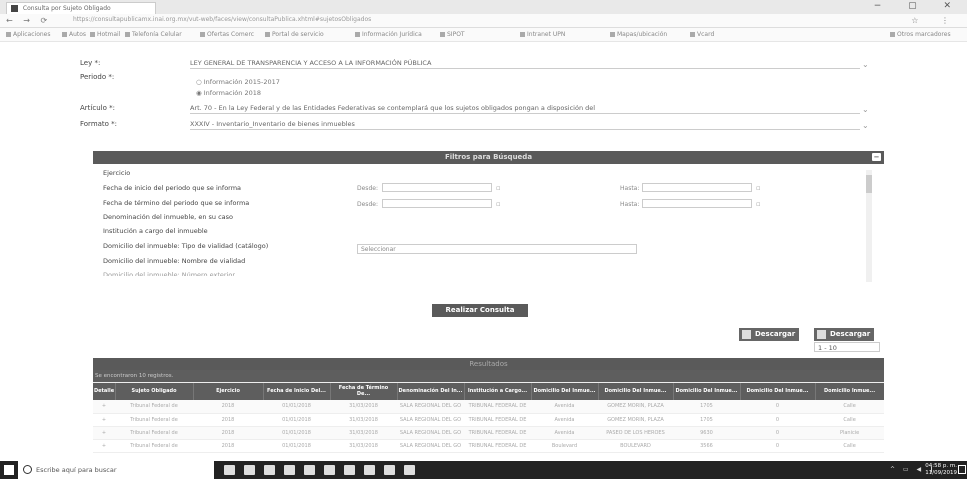 This screenshot has height=479, width=967. What do you see at coordinates (169, 273) in the screenshot?
I see `filter-numero-exterior: Domicilio del inmueble: Número exterior` at bounding box center [169, 273].